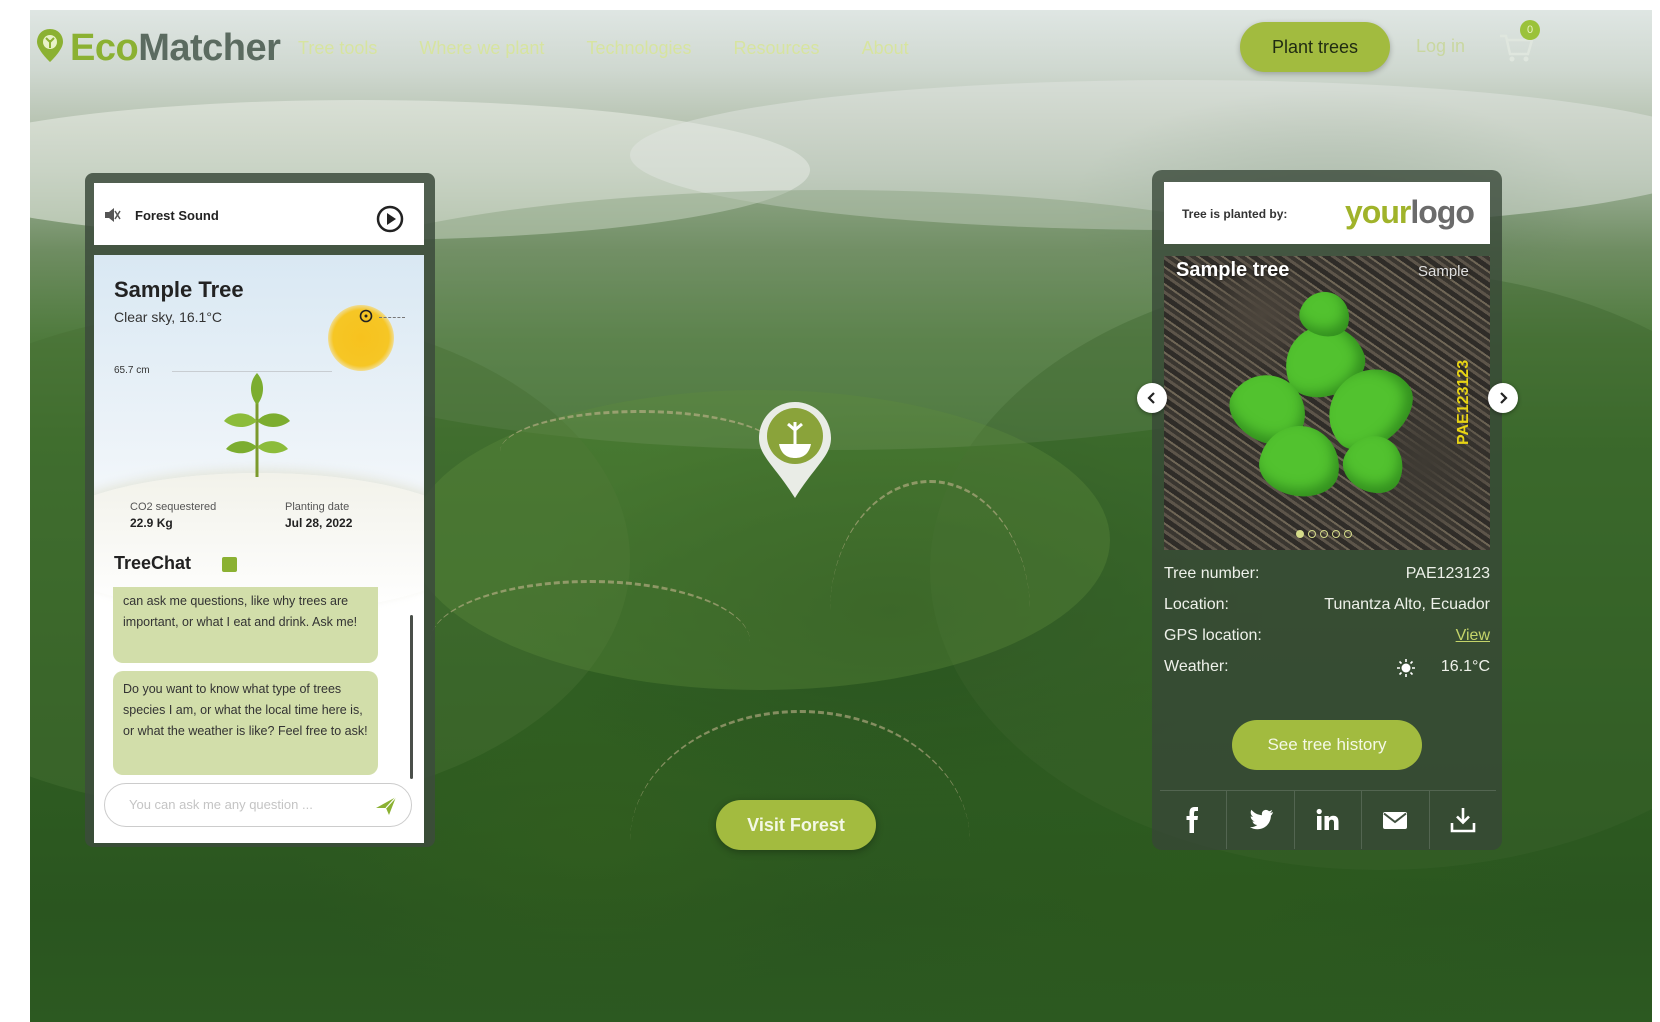  Describe the element at coordinates (1442, 212) in the screenshot. I see `sponsor-logo-logo: logo` at that location.